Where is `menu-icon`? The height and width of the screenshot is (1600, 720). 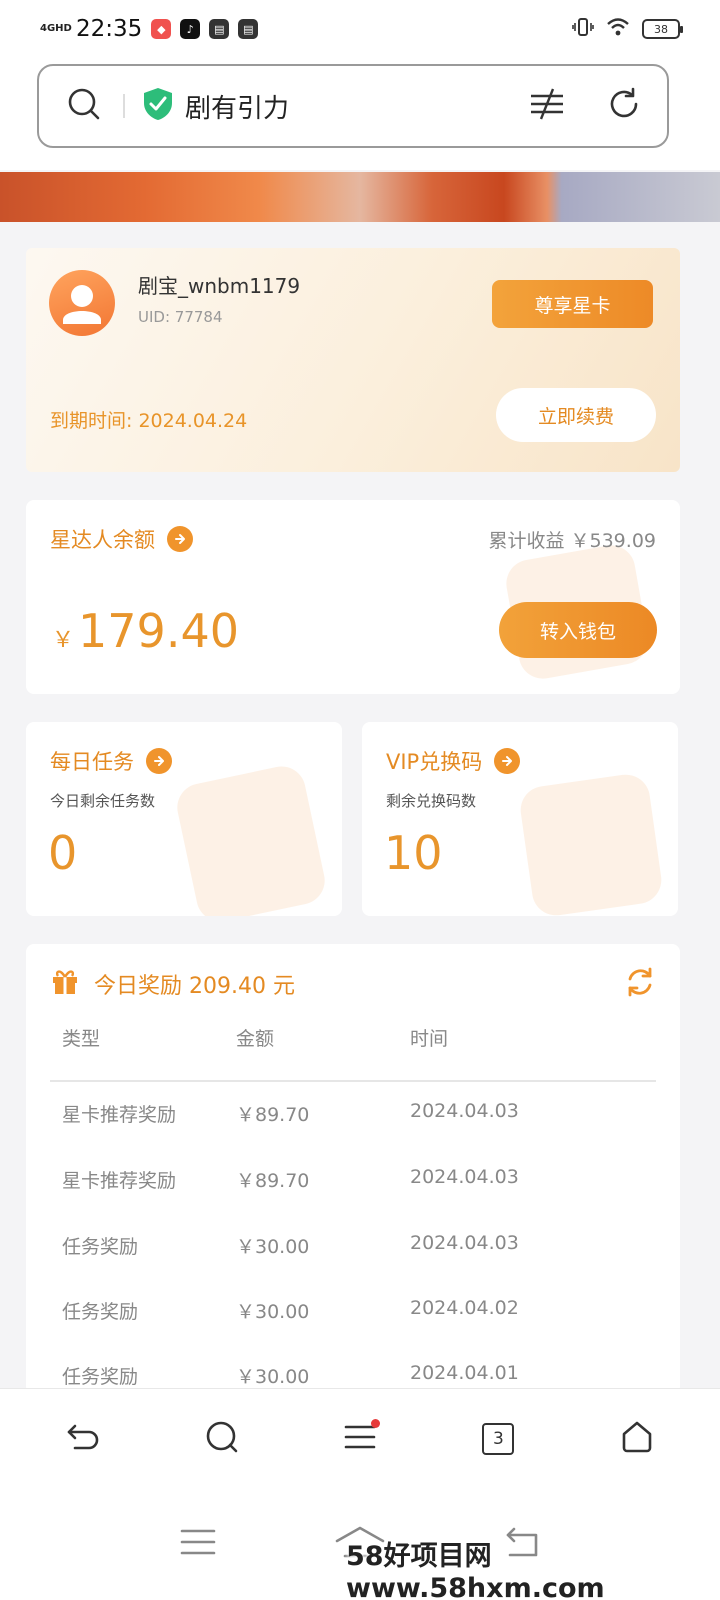
menu-icon is located at coordinates (360, 1439).